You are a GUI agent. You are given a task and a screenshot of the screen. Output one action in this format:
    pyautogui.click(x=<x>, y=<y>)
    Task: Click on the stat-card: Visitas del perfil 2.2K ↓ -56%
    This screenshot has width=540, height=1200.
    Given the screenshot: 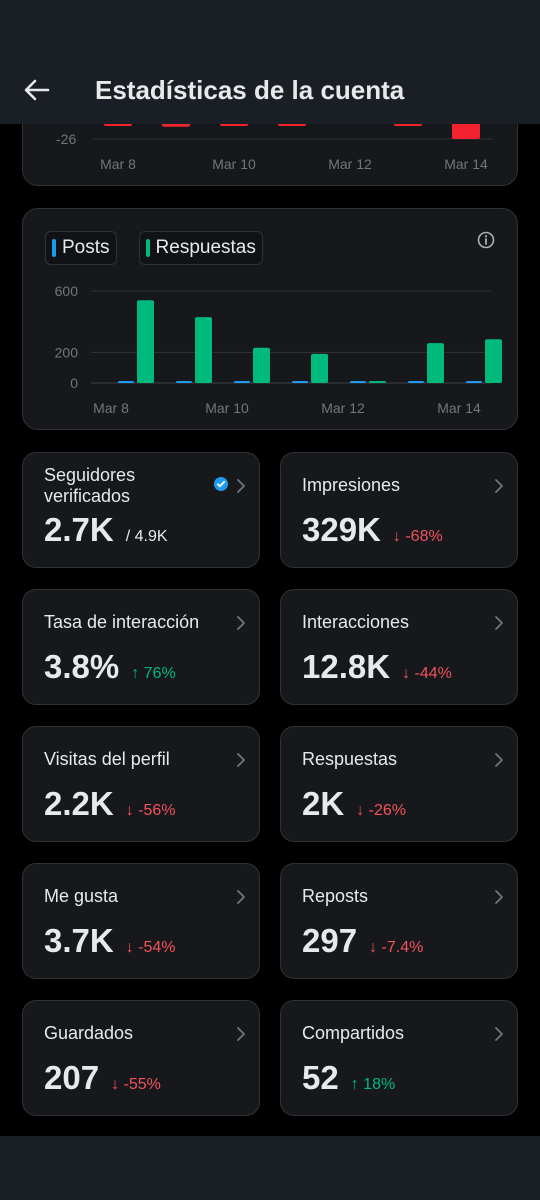 What is the action you would take?
    pyautogui.click(x=141, y=784)
    